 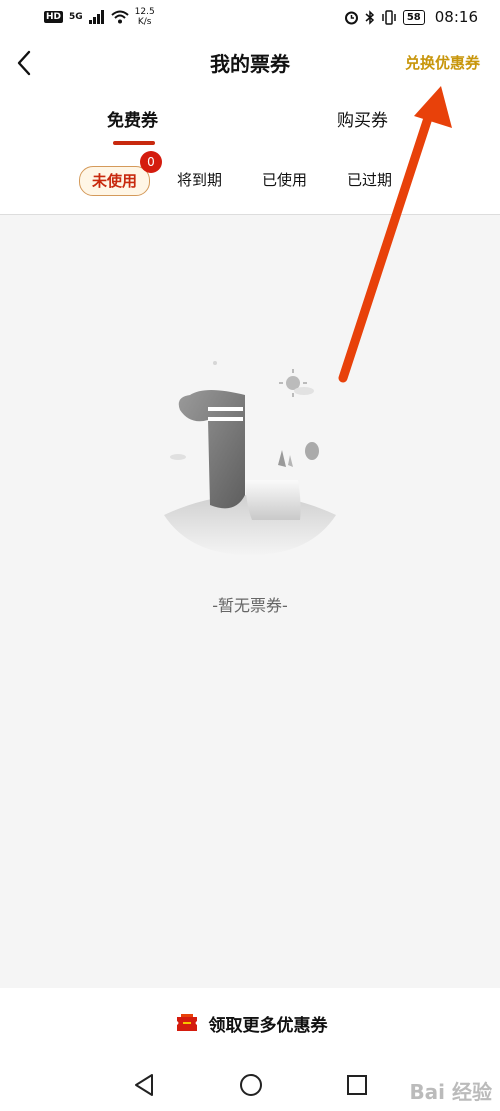 I want to click on system-nav-bar: Bai 经验, so click(x=250, y=1084).